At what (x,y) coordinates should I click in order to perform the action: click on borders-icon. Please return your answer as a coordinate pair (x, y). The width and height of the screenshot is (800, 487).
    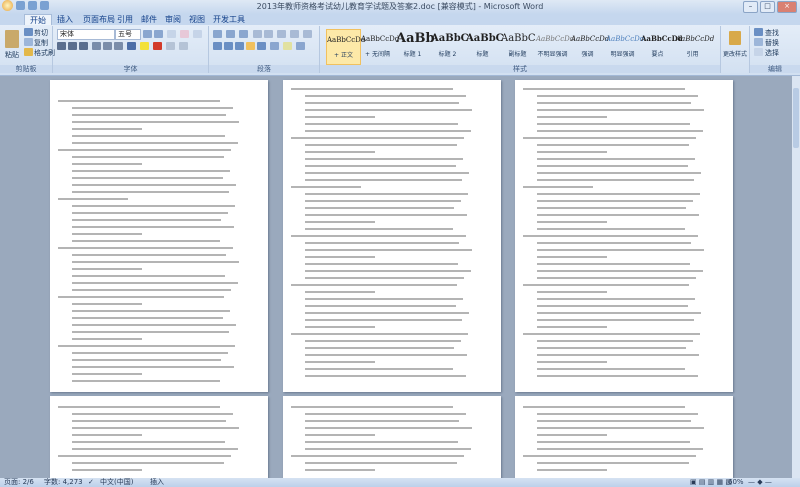
    Looking at the image, I should click on (300, 46).